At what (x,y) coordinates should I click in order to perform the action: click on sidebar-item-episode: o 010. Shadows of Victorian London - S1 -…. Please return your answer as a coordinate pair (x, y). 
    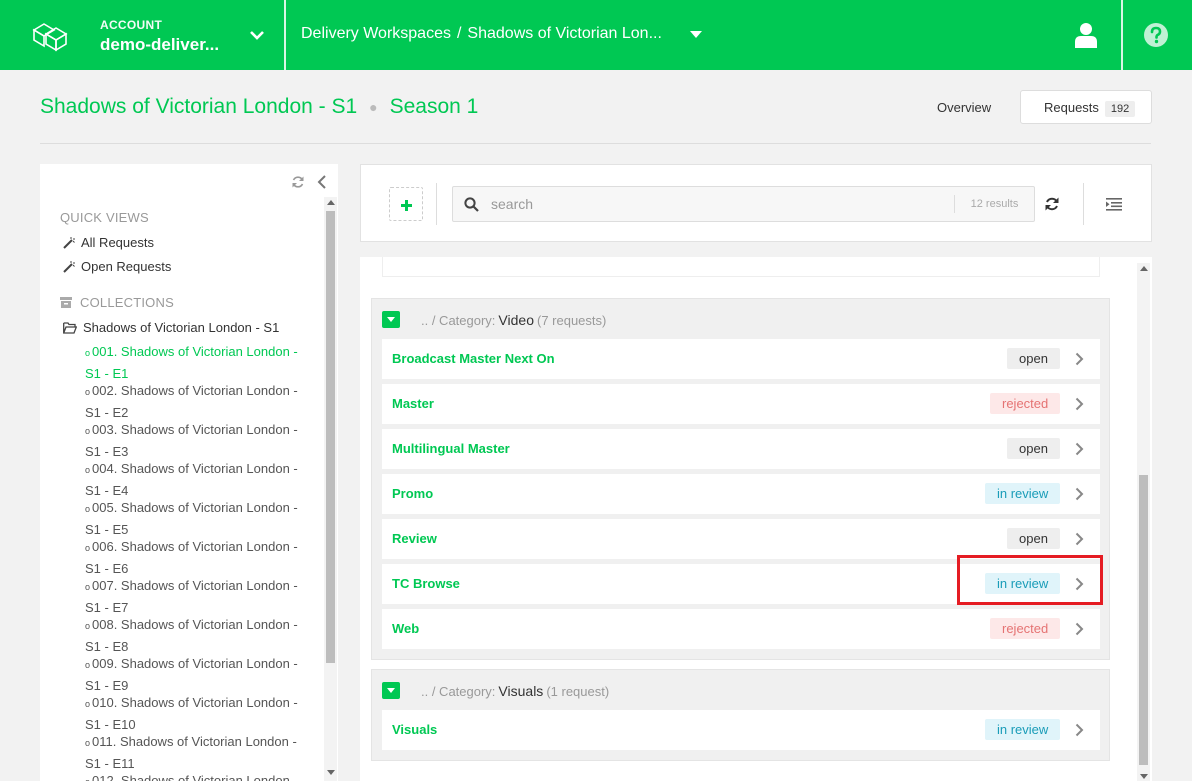
    Looking at the image, I should click on (196, 713).